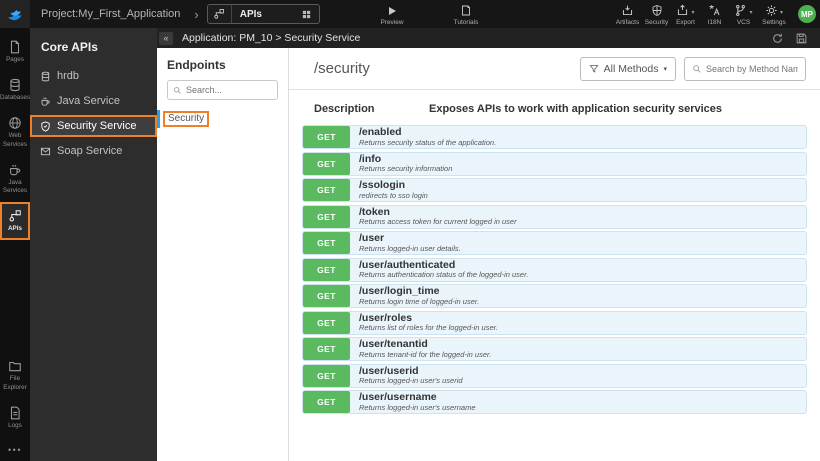 This screenshot has height=461, width=820. What do you see at coordinates (250, 14) in the screenshot?
I see `workspace-label: APIs` at bounding box center [250, 14].